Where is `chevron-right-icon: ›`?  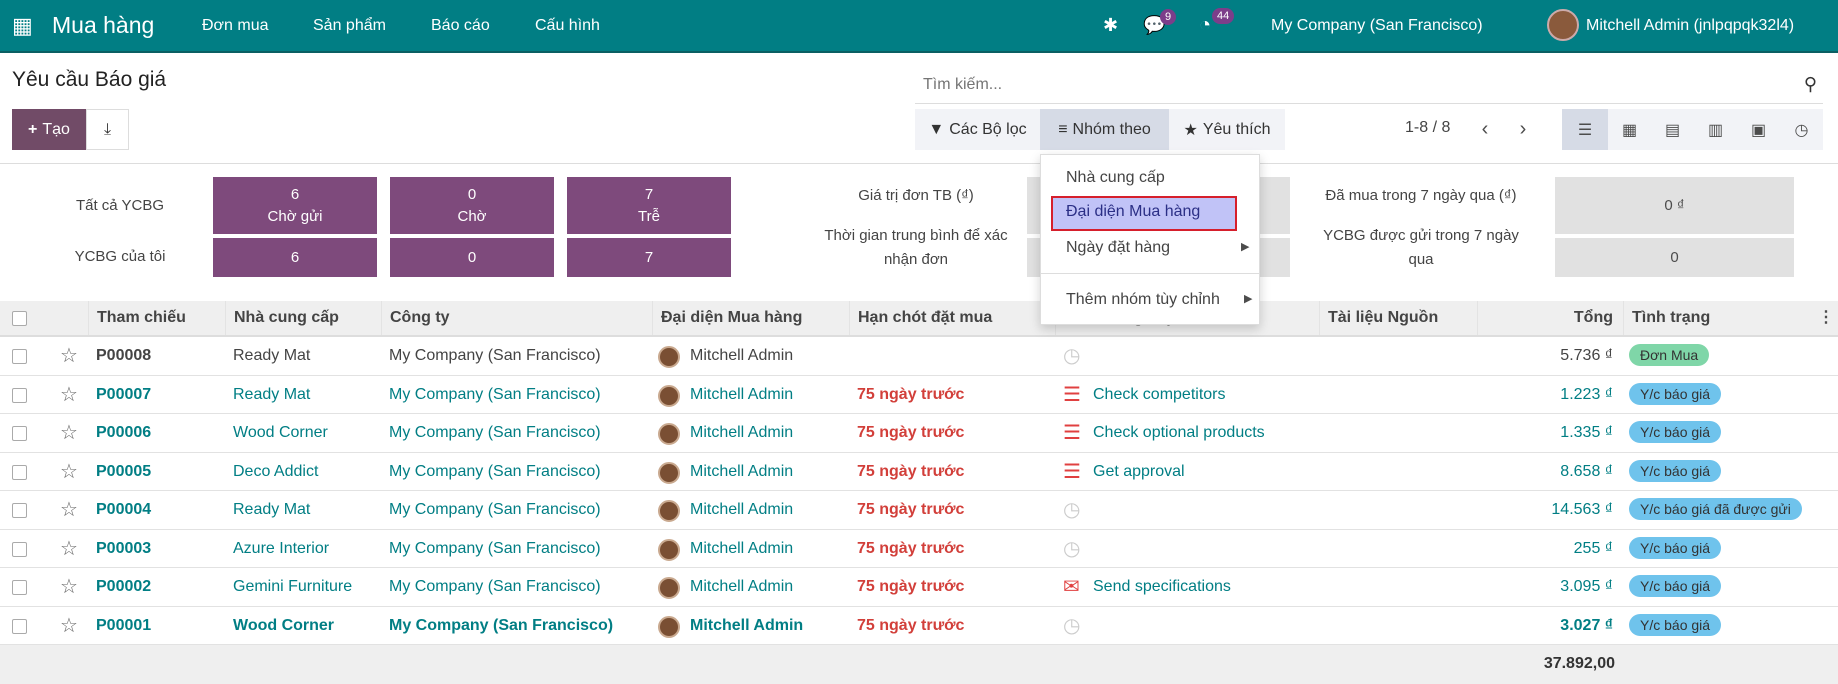 chevron-right-icon: › is located at coordinates (1523, 129).